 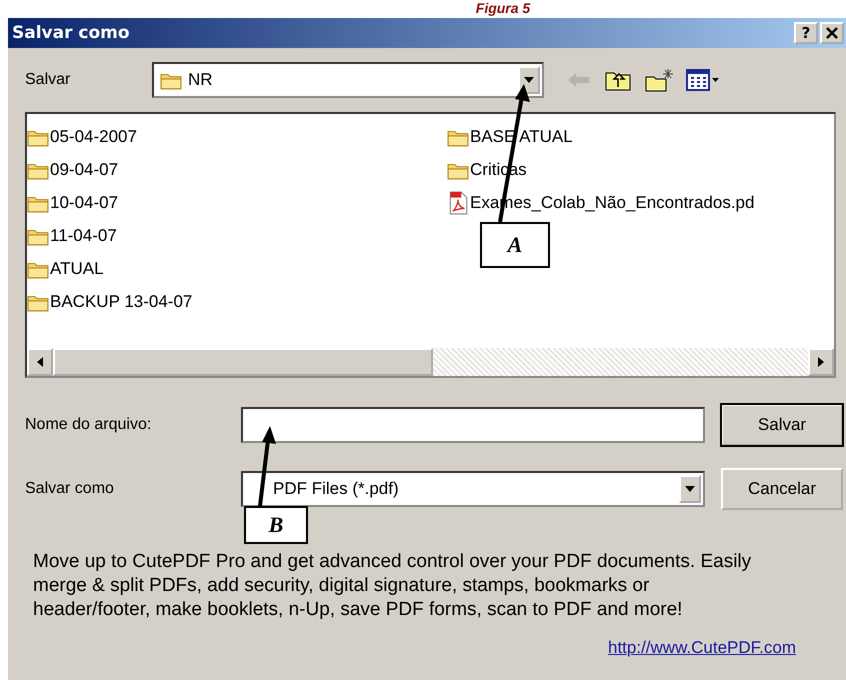 What do you see at coordinates (84, 170) in the screenshot?
I see `file-name: 09-04-07` at bounding box center [84, 170].